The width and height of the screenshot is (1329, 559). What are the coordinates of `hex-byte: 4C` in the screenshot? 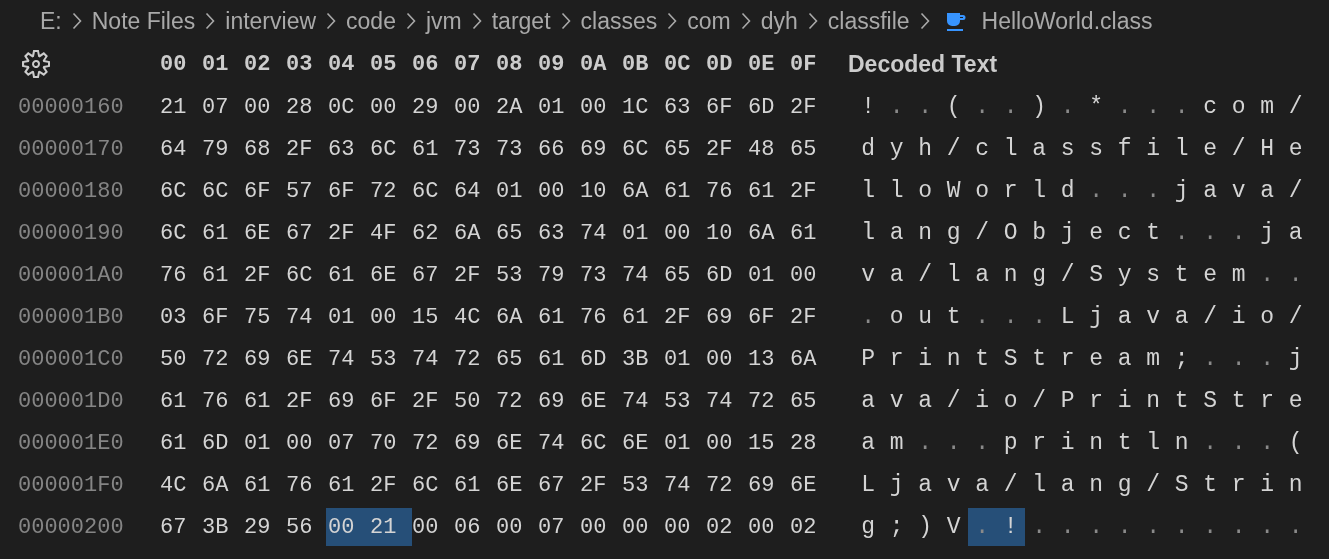 It's located at (475, 317).